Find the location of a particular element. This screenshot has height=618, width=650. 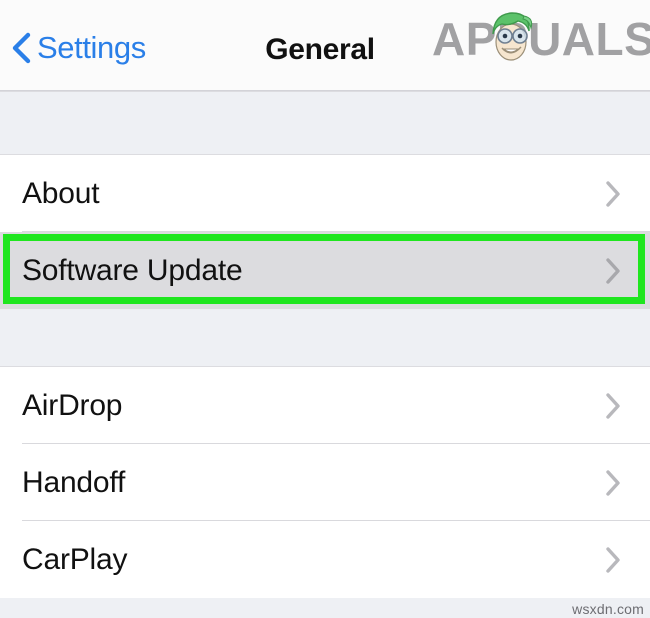

list-item-label: CarPlay is located at coordinates (75, 559).